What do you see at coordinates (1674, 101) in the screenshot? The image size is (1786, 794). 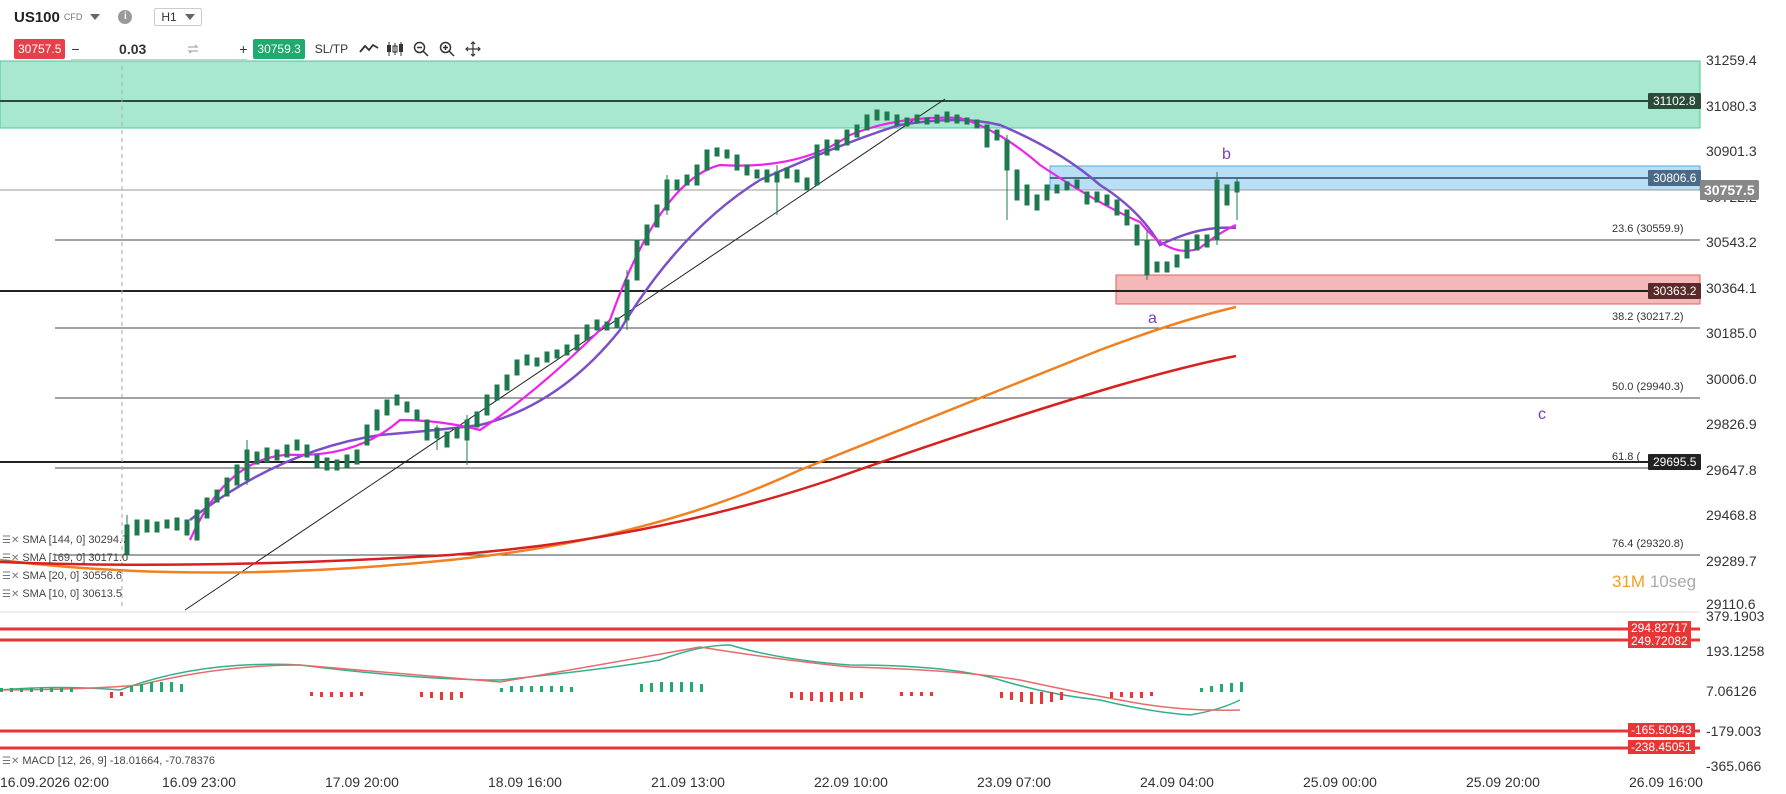 I see `price-tag: 31102.8` at bounding box center [1674, 101].